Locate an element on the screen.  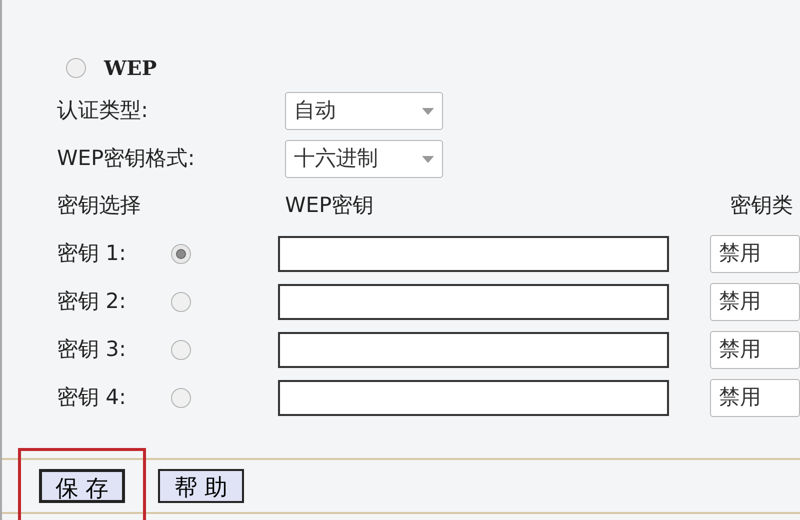
key-label: 密钥 3: is located at coordinates (92, 350).